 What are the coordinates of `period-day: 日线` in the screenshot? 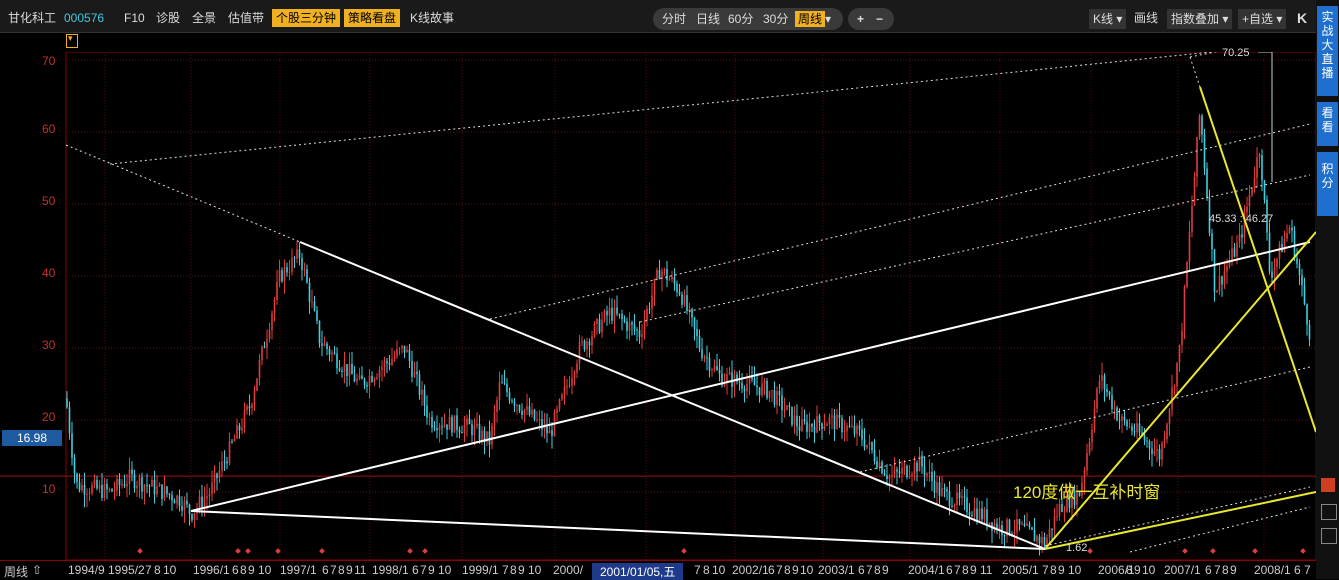 It's located at (708, 19).